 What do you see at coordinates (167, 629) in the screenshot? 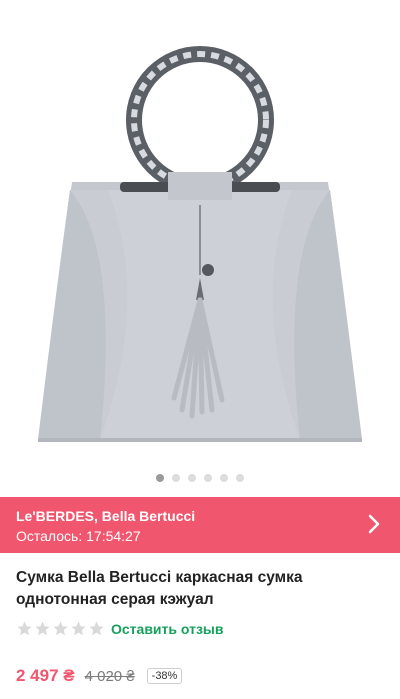
I see `leave-review-link: Оставить отзыв` at bounding box center [167, 629].